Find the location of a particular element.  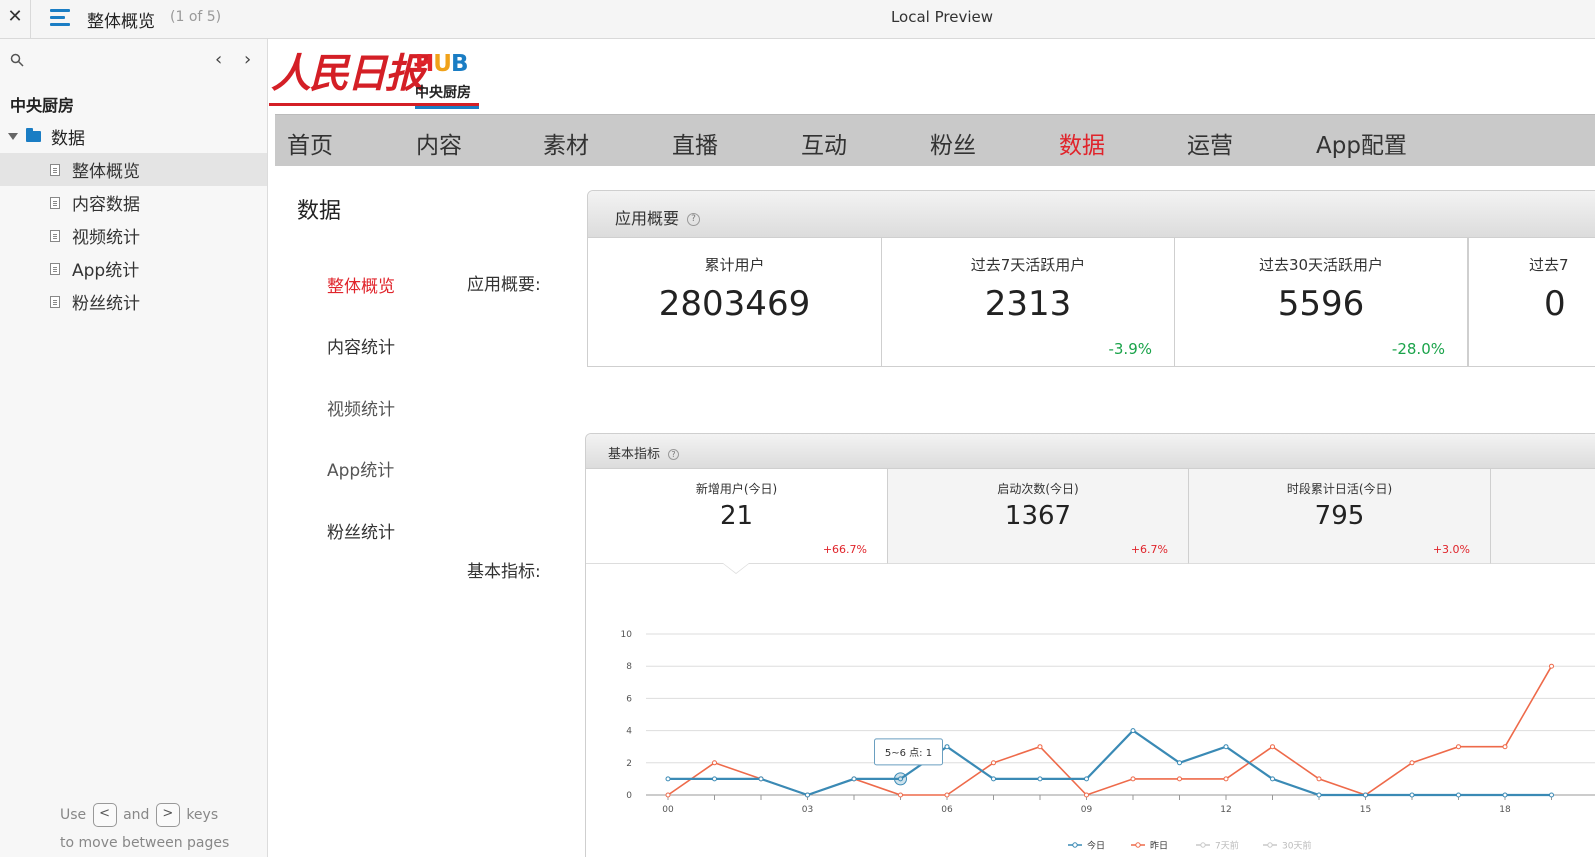

metric-change: +6.7% is located at coordinates (1149, 549).